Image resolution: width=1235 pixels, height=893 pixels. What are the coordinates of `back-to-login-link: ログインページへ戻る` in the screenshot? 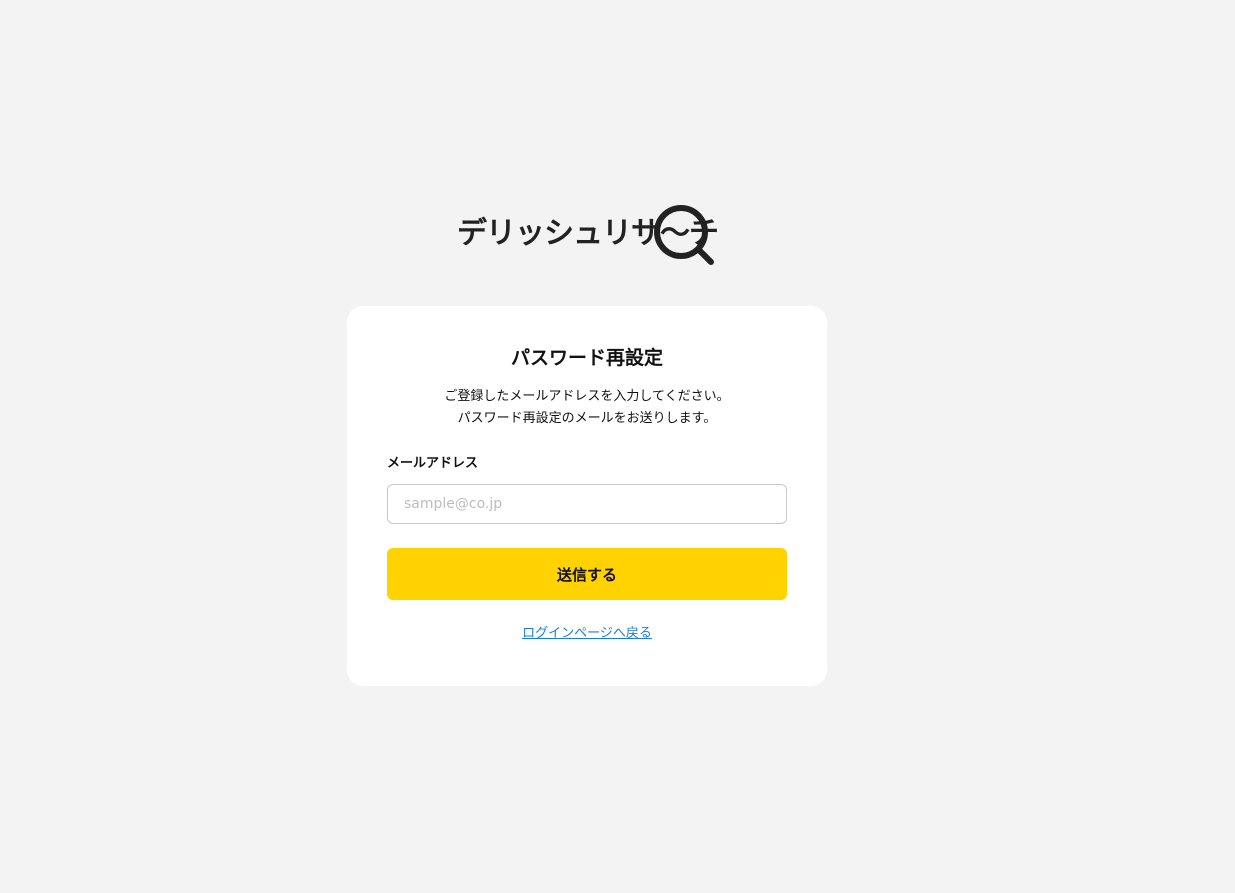 It's located at (587, 633).